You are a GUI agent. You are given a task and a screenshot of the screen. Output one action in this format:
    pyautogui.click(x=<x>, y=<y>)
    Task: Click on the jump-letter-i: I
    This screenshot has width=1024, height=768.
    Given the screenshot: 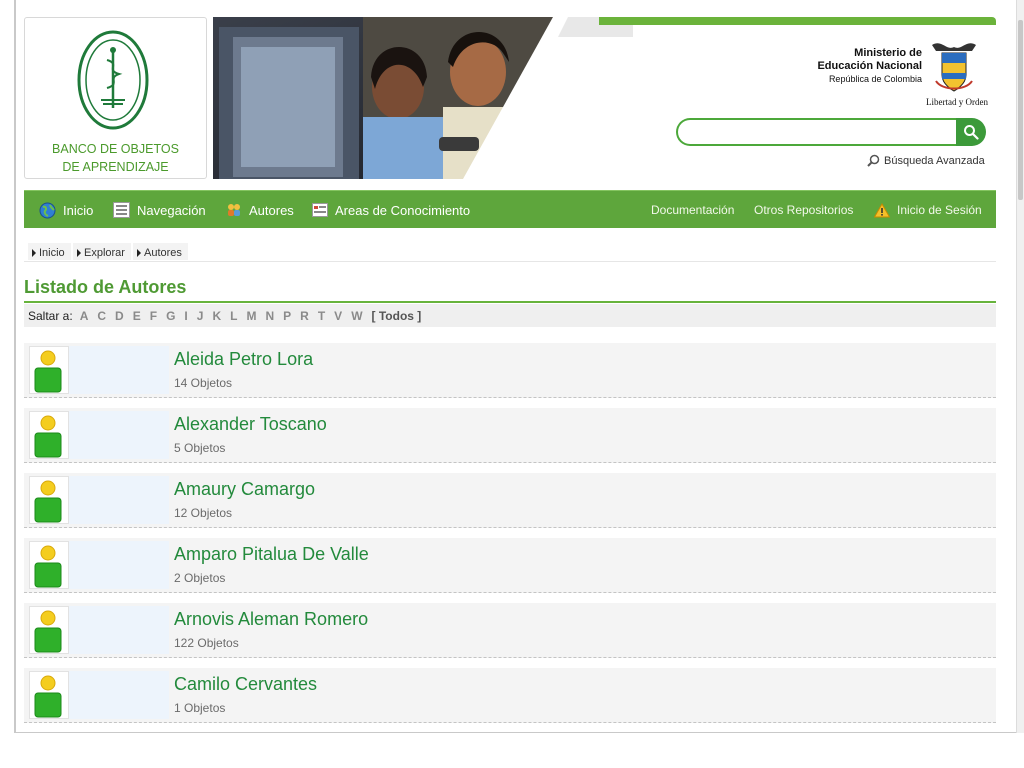 What is the action you would take?
    pyautogui.click(x=185, y=316)
    